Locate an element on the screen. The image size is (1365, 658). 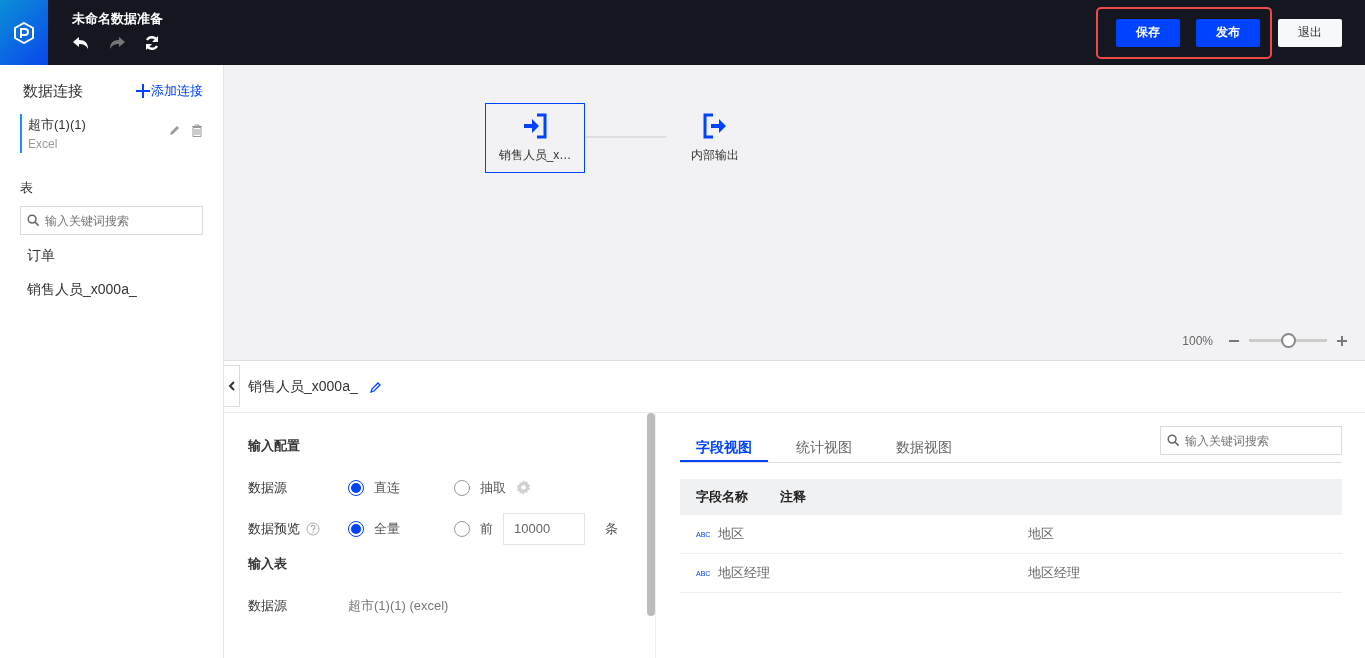
help-icon is located at coordinates (313, 528).